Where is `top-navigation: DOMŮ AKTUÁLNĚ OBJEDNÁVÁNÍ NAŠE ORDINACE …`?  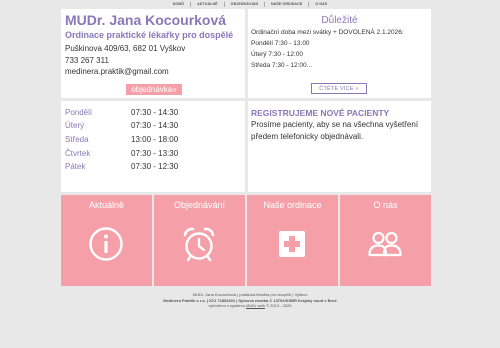 top-navigation: DOMŮ AKTUÁLNĚ OBJEDNÁVÁNÍ NAŠE ORDINACE … is located at coordinates (250, 4).